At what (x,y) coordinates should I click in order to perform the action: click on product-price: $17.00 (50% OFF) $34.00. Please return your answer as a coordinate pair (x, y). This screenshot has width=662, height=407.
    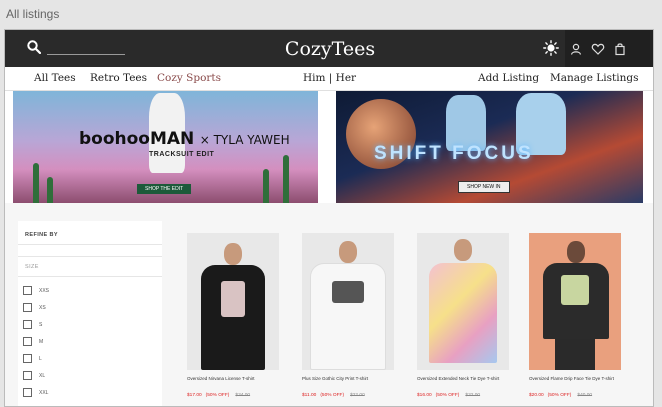
    Looking at the image, I should click on (218, 395).